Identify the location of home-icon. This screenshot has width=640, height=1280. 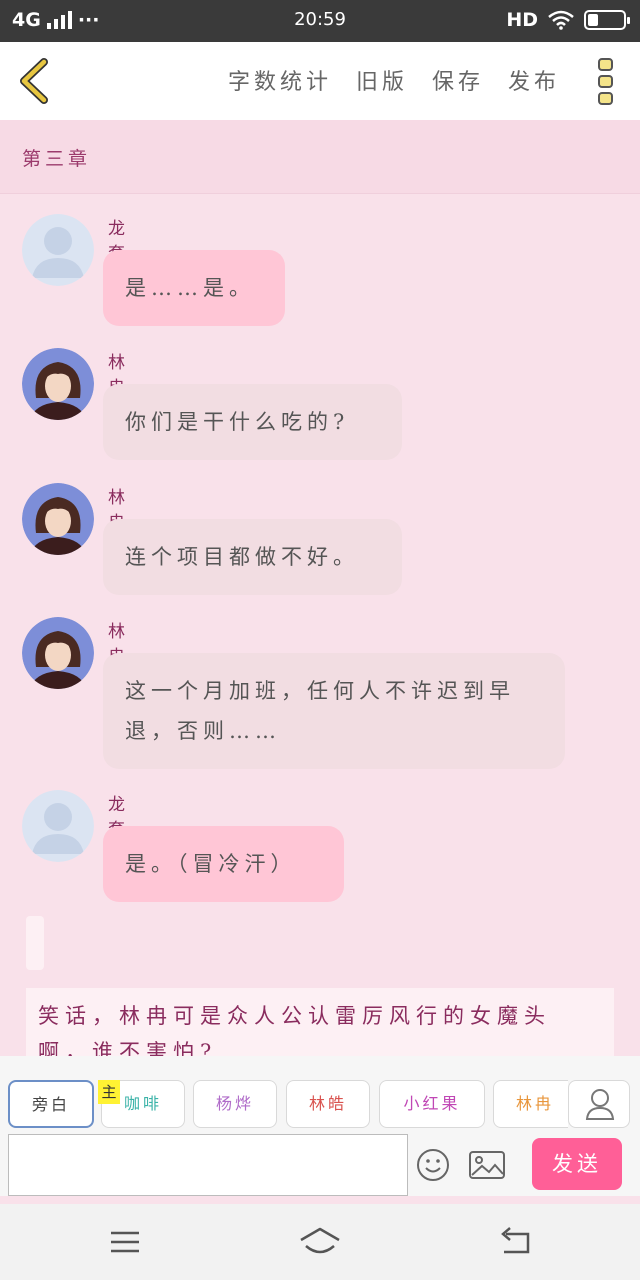
(320, 1242).